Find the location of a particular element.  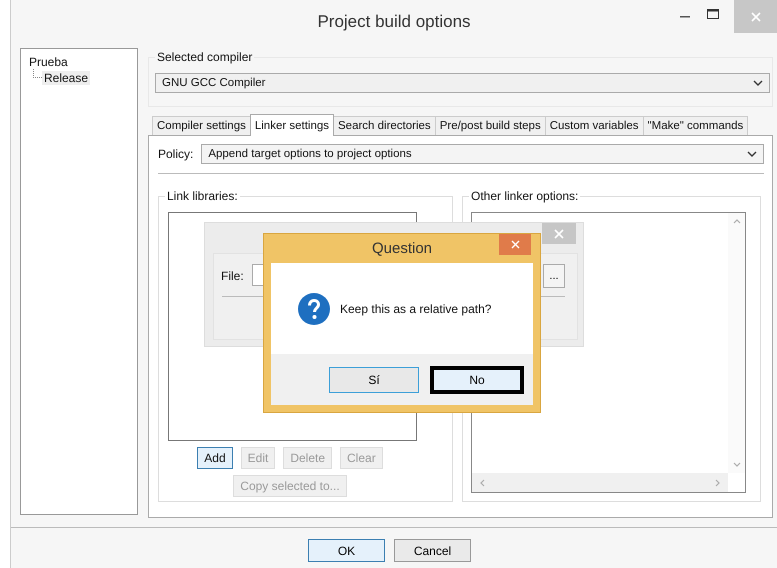

group-label: Selected compiler is located at coordinates (204, 57).